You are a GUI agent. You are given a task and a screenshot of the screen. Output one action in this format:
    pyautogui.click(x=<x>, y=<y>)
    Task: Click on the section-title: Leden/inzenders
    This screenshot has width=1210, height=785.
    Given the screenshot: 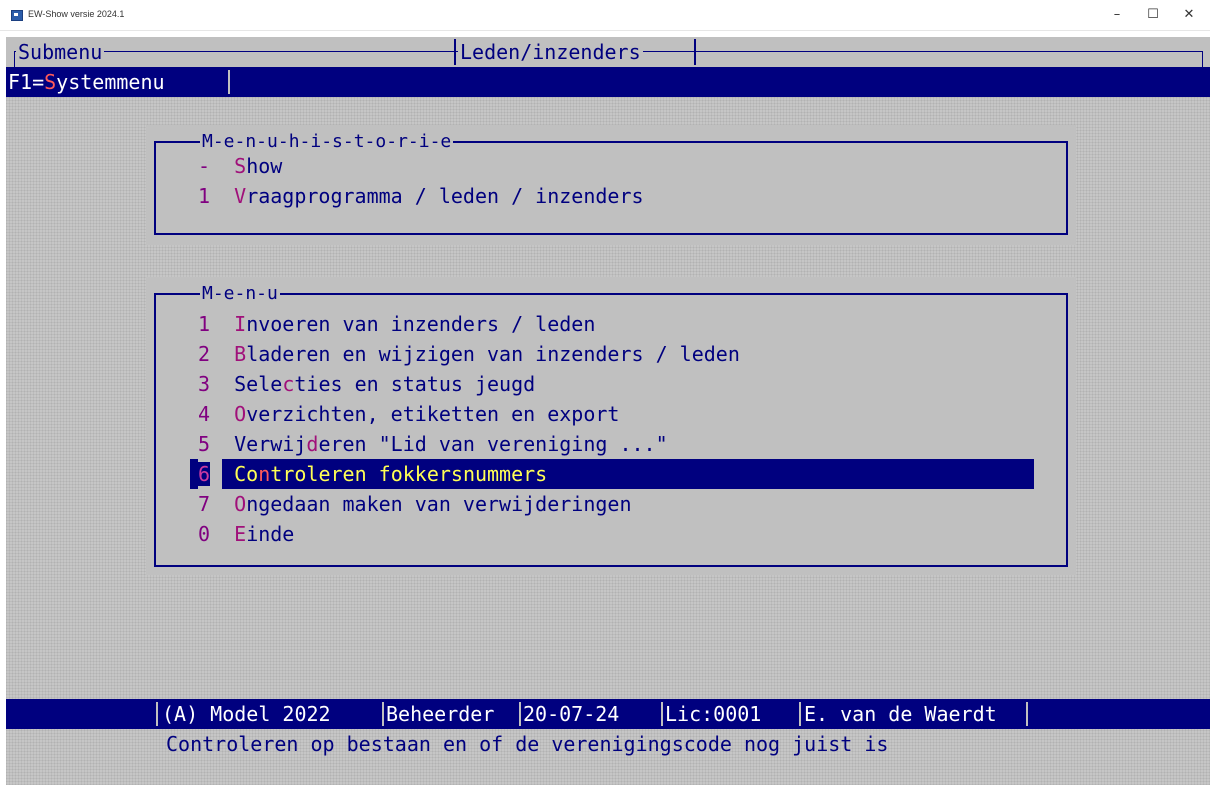 What is the action you would take?
    pyautogui.click(x=550, y=52)
    